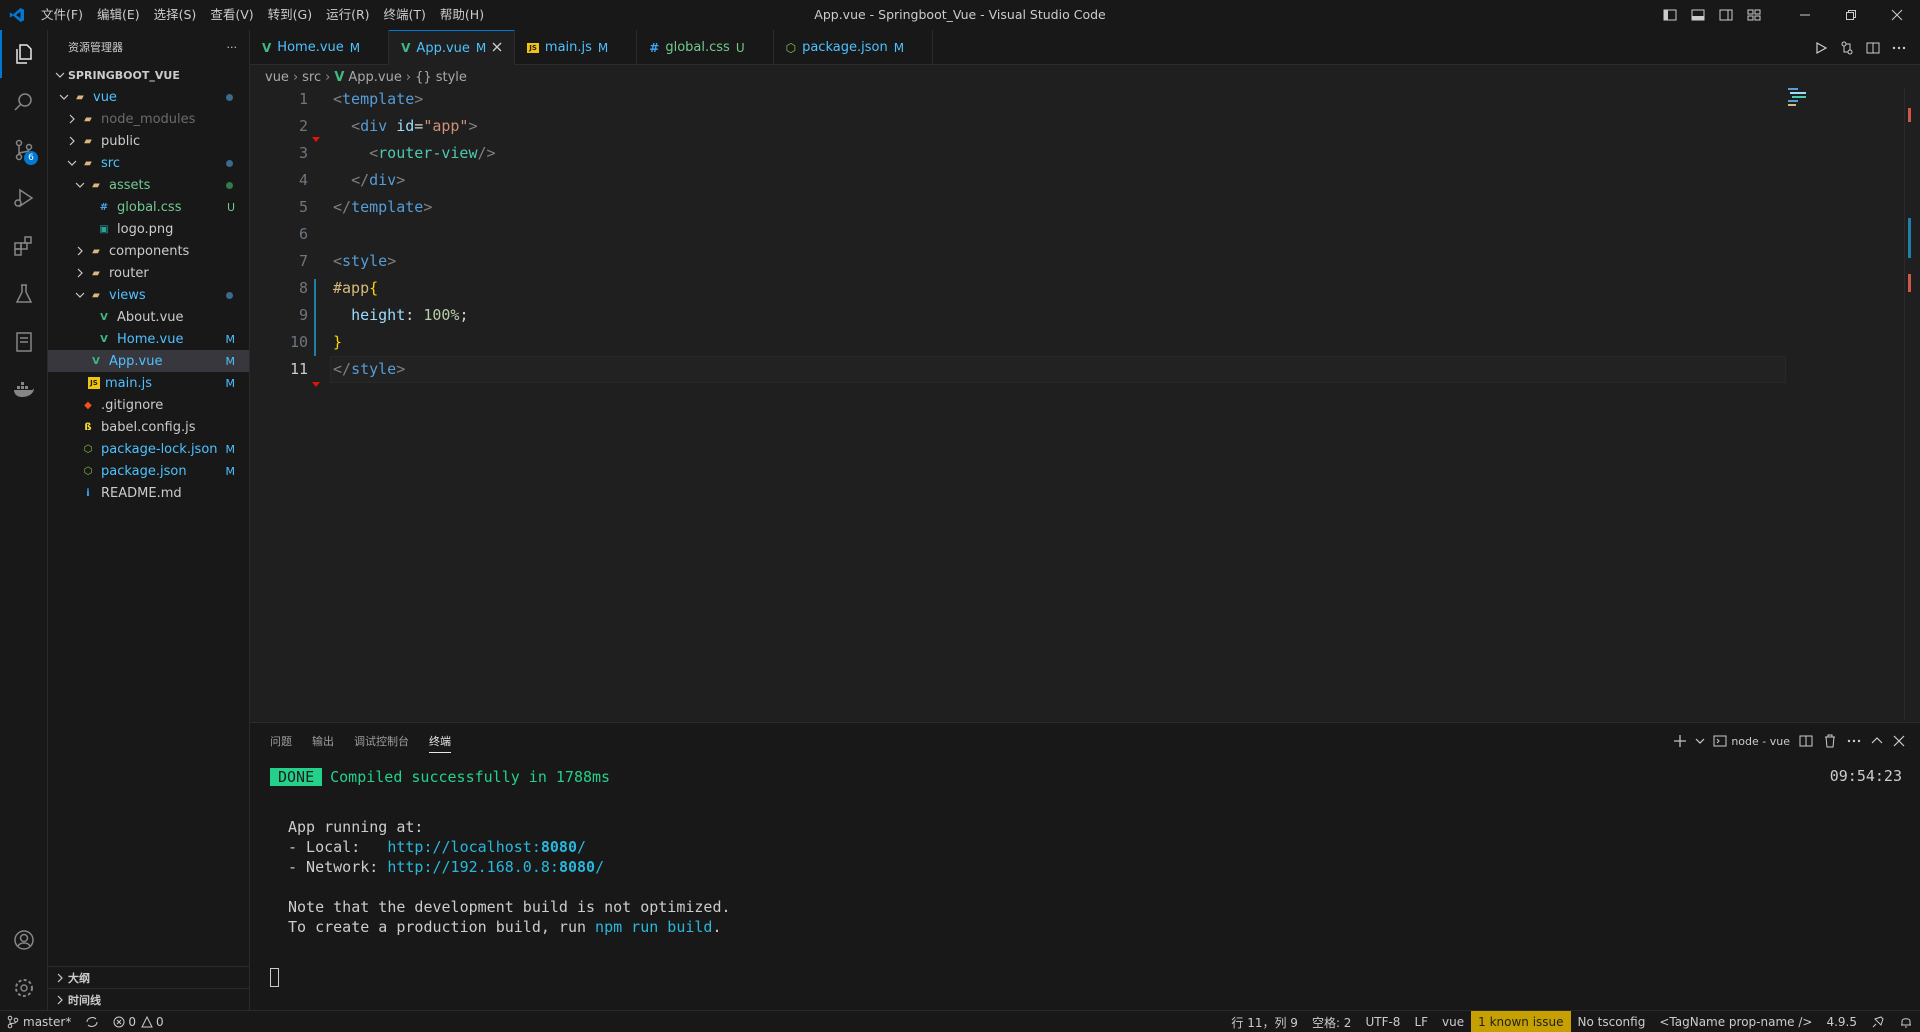  I want to click on split-terminal-icon, so click(1806, 741).